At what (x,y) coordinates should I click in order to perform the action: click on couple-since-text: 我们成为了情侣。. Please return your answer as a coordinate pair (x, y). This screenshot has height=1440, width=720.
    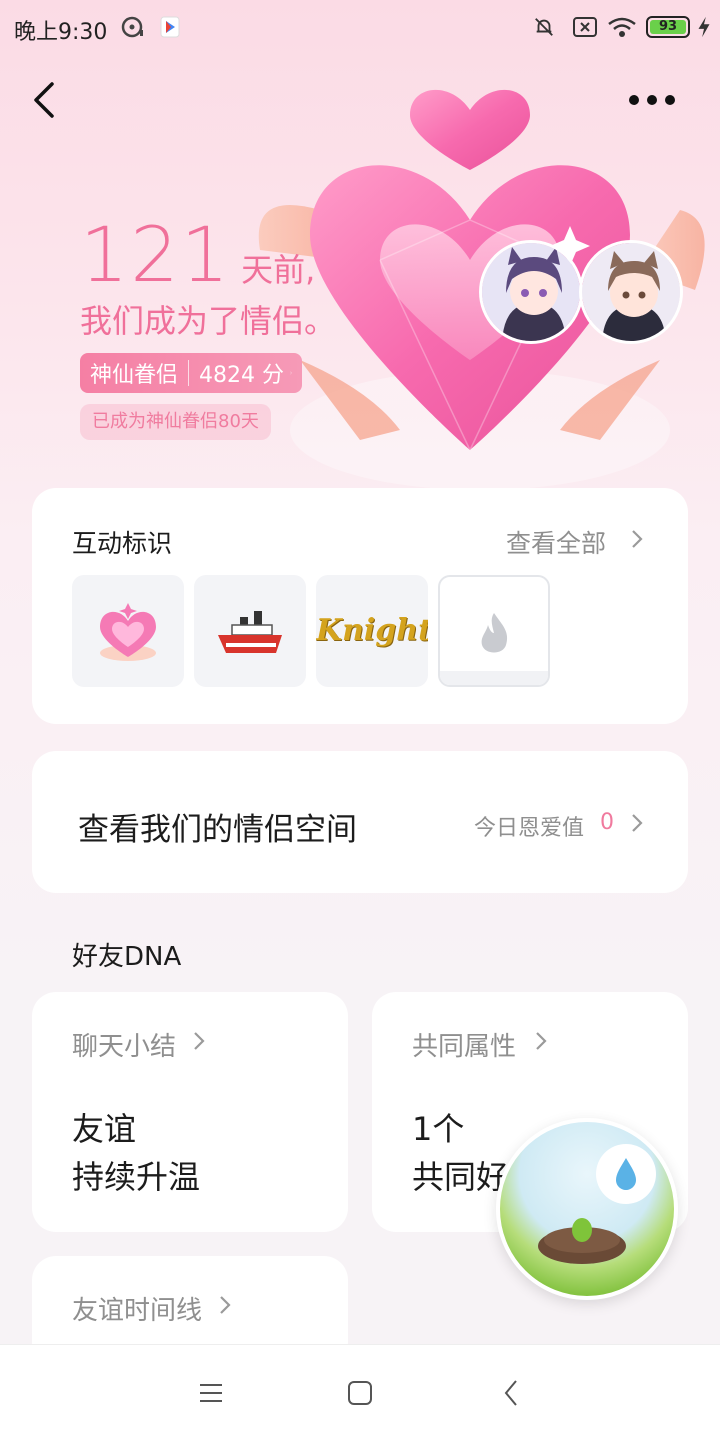
    Looking at the image, I should click on (208, 321).